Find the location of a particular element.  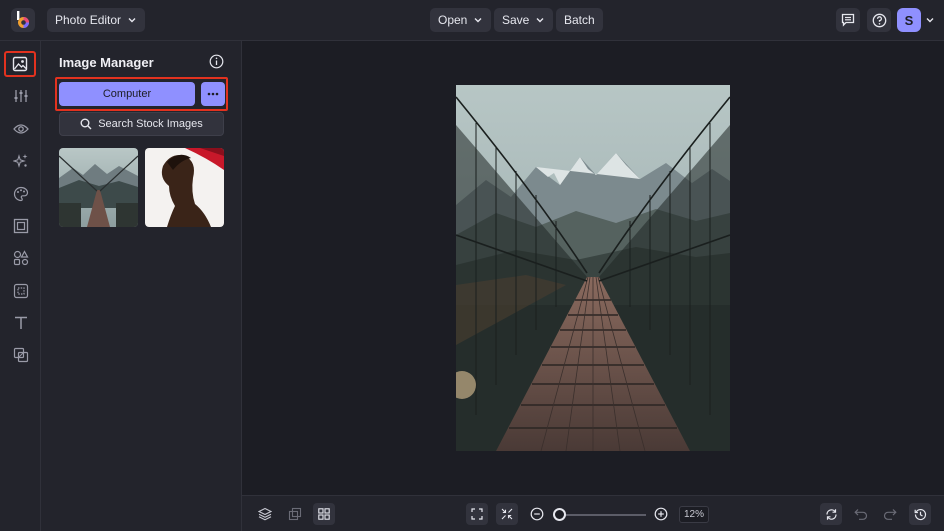

open-menu: Open is located at coordinates (461, 20).